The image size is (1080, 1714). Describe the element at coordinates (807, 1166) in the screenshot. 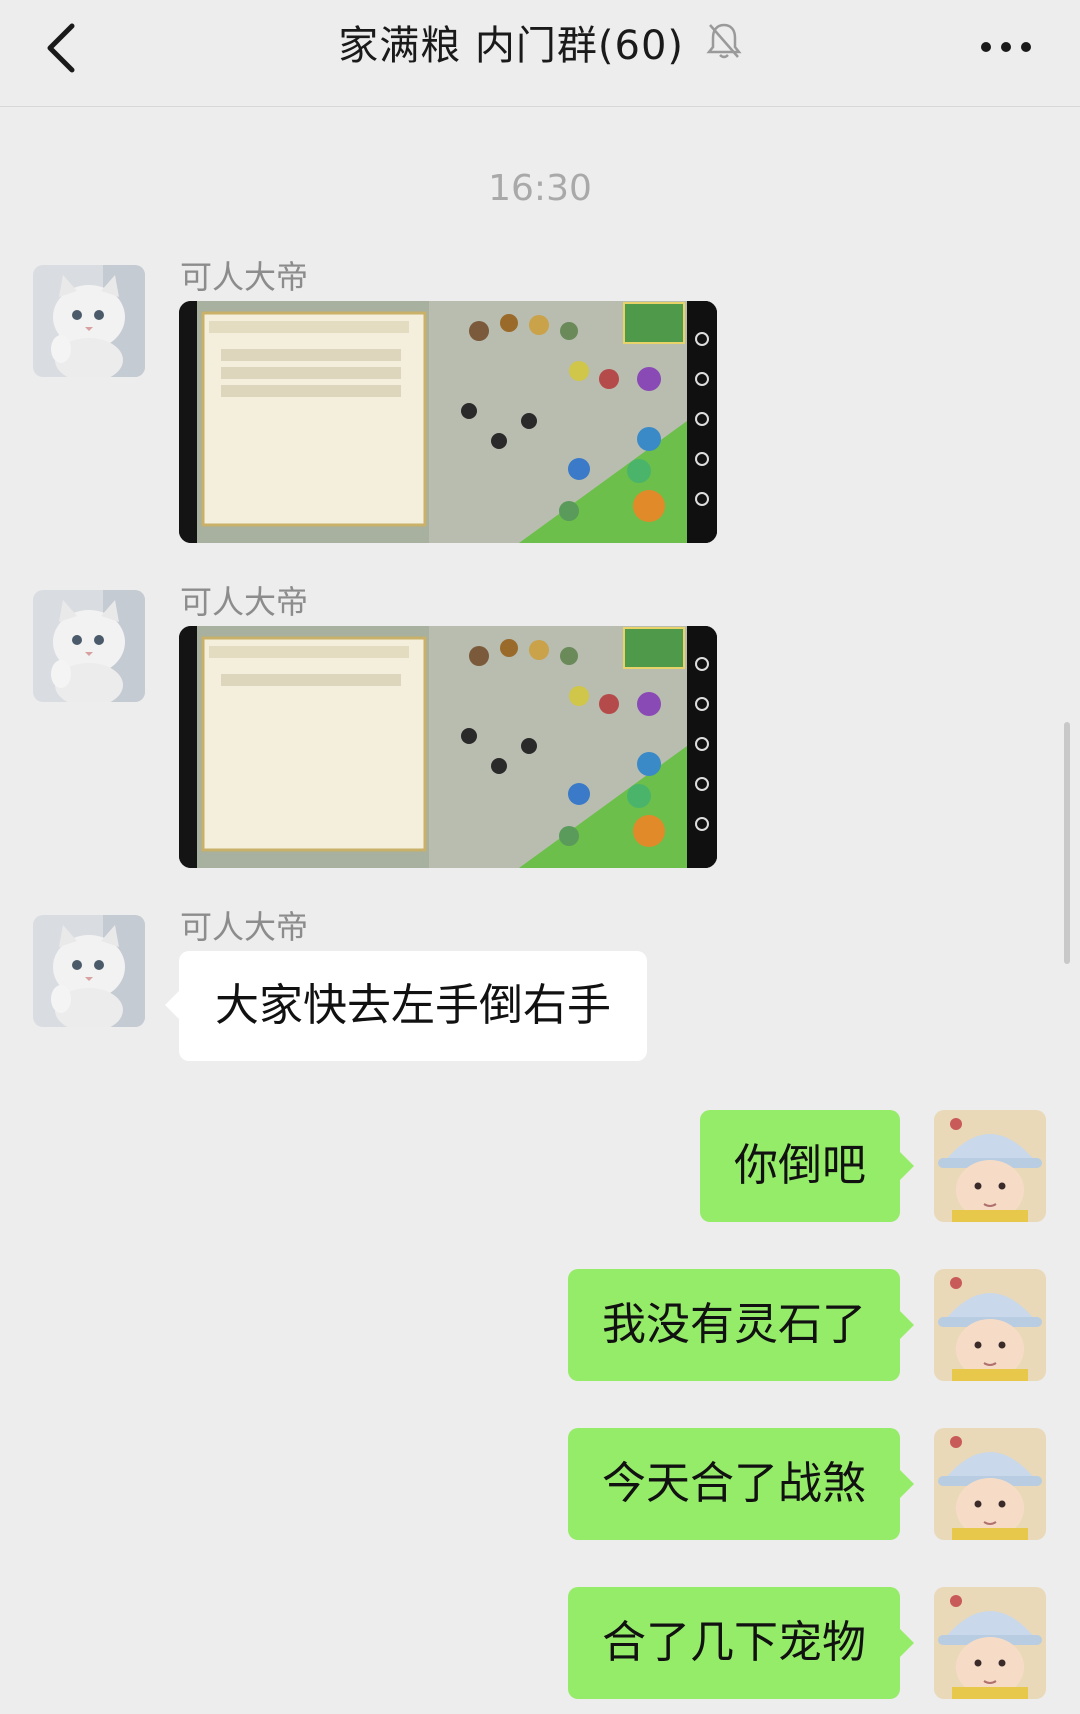

I see `message-bubble: 你倒吧` at that location.